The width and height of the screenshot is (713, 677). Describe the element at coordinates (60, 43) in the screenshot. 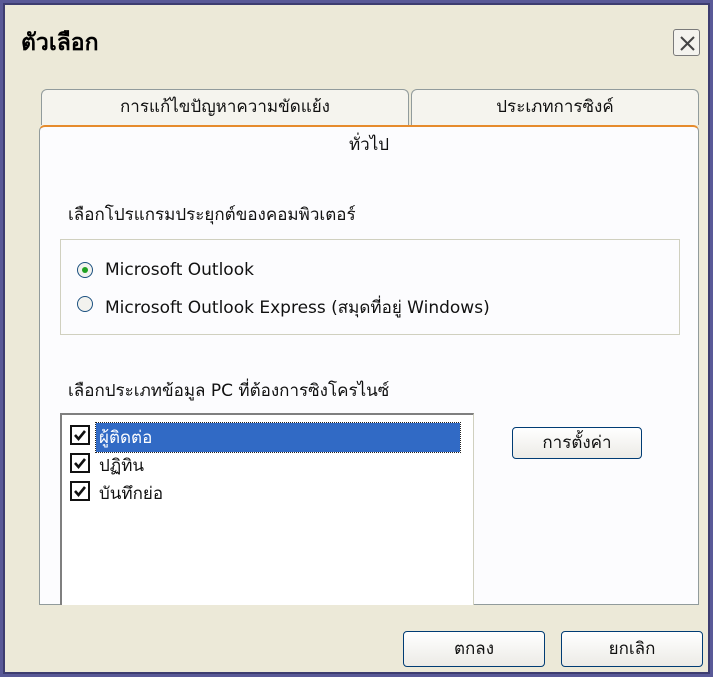

I see `dialog-title: ตัวเลือก` at that location.